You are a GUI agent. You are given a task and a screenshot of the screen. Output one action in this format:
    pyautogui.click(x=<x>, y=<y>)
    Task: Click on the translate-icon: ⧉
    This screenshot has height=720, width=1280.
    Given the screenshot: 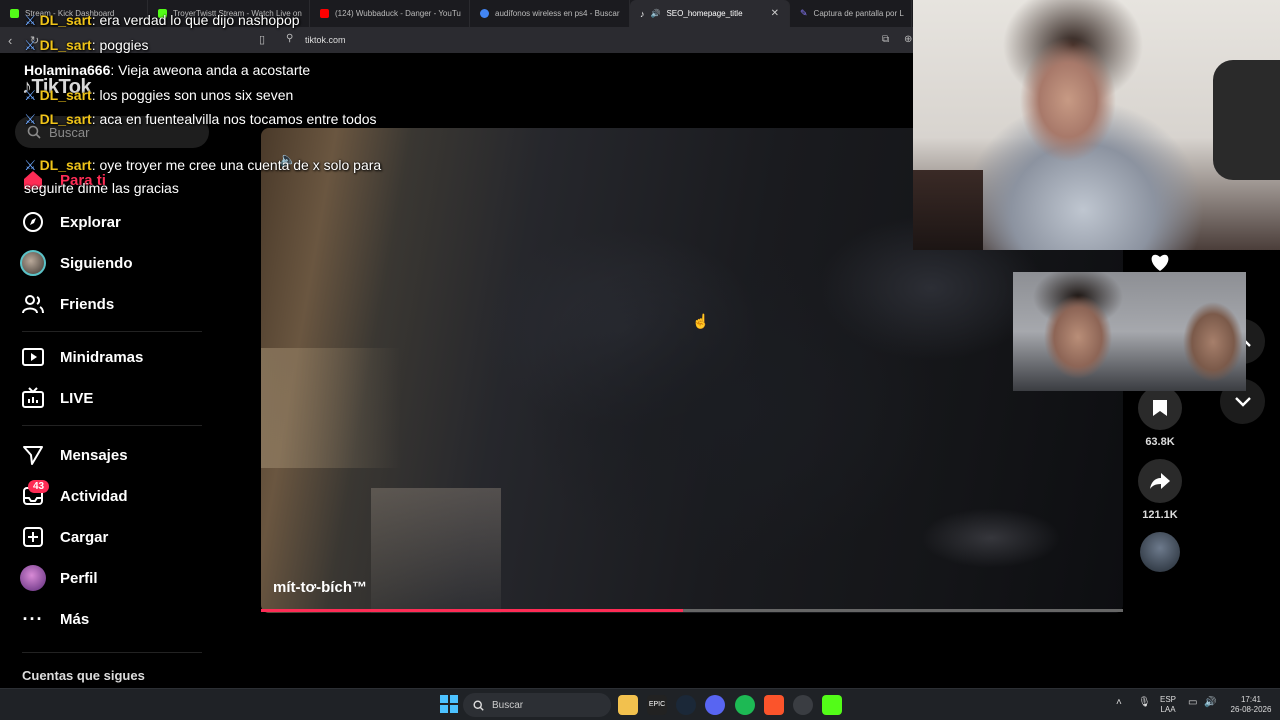 What is the action you would take?
    pyautogui.click(x=885, y=39)
    